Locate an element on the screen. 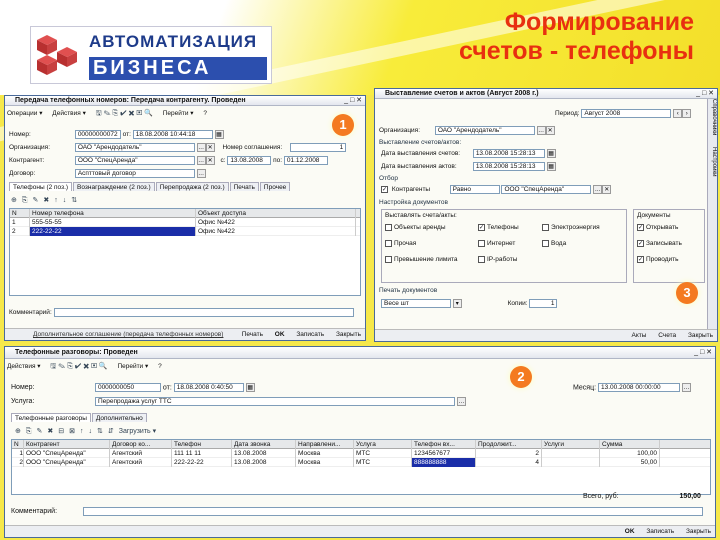  w1-tab-other: Прочее is located at coordinates (275, 186).